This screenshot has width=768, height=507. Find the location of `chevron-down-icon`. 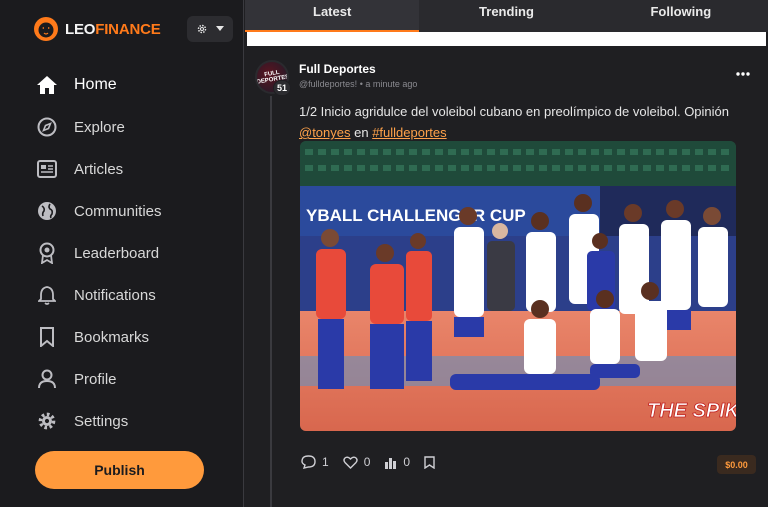

chevron-down-icon is located at coordinates (220, 28).